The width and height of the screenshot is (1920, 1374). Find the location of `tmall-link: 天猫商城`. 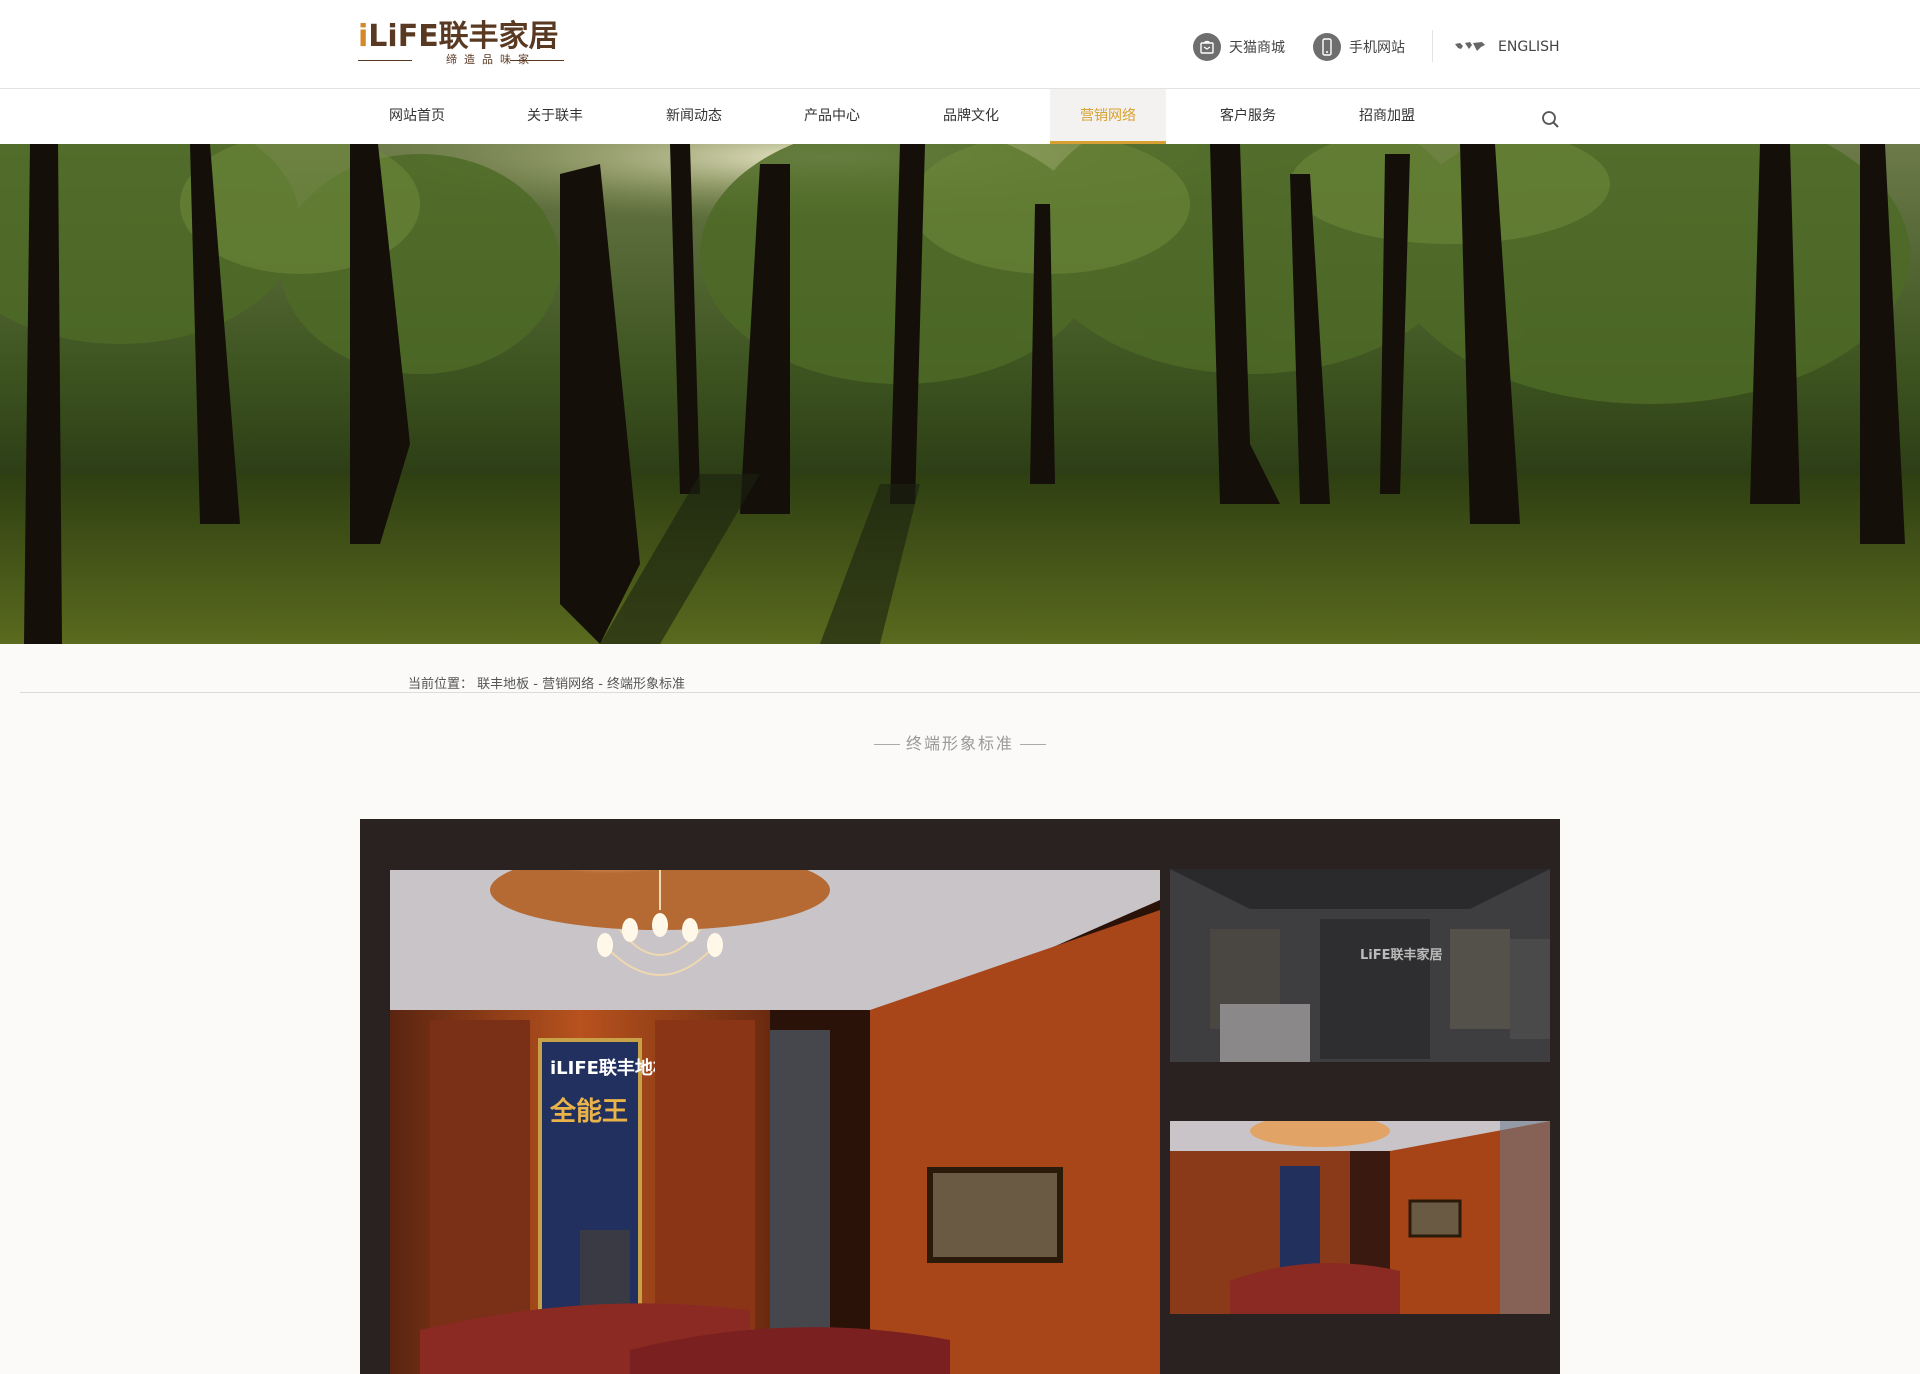

tmall-link: 天猫商城 is located at coordinates (1239, 47).